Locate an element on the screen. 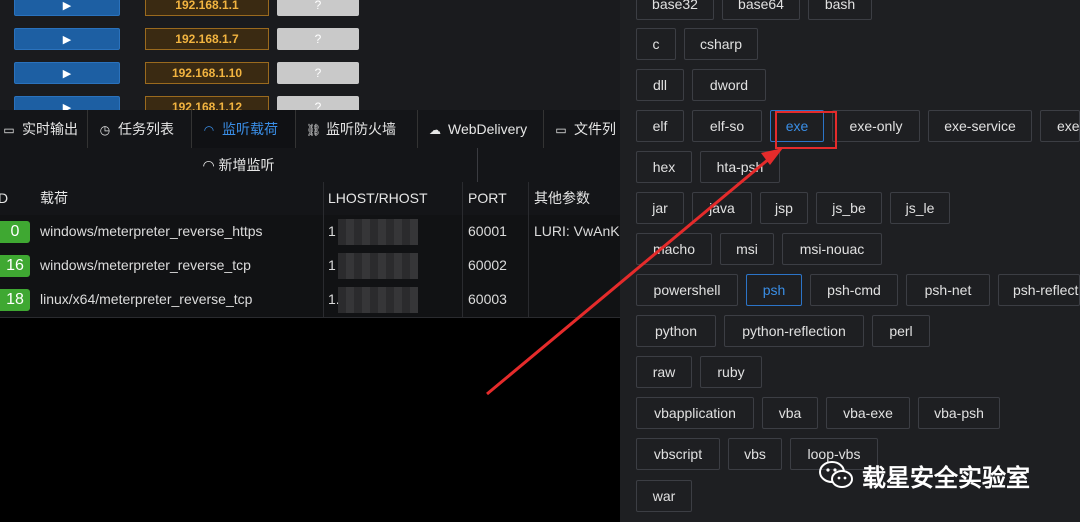  add-listener-label: 新增监听 is located at coordinates (246, 165).